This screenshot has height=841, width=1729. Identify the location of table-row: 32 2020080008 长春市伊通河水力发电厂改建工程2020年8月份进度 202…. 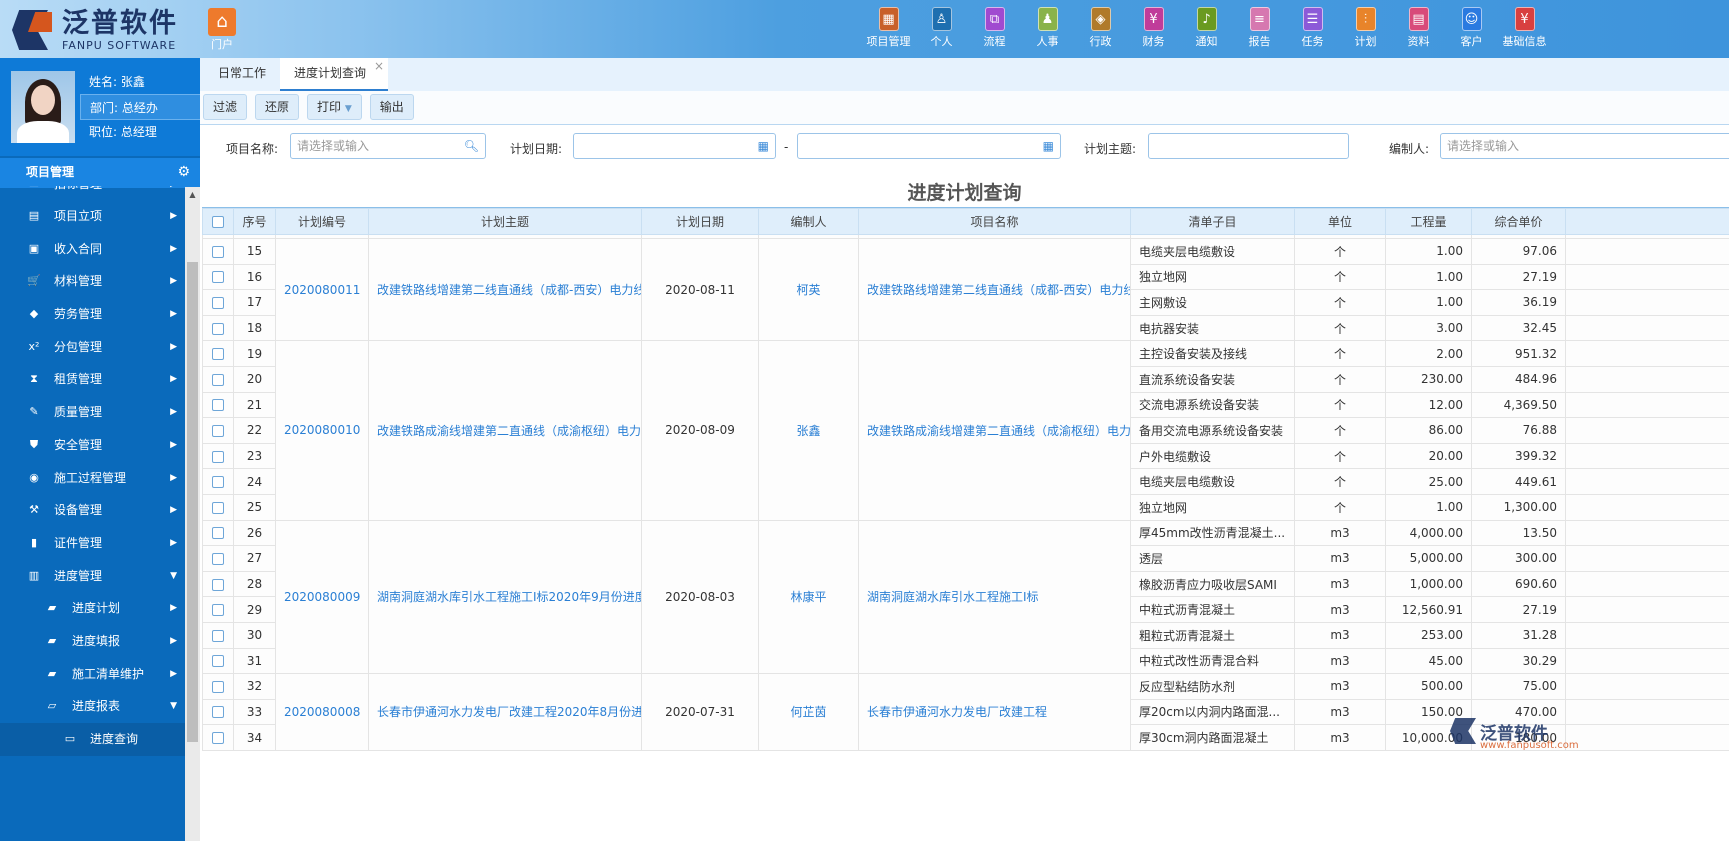
(965, 712).